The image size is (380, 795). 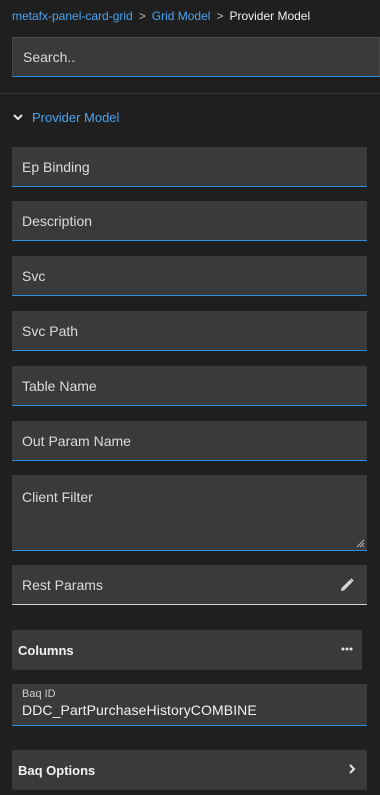 I want to click on svc-path-label: Svc Path, so click(x=50, y=330).